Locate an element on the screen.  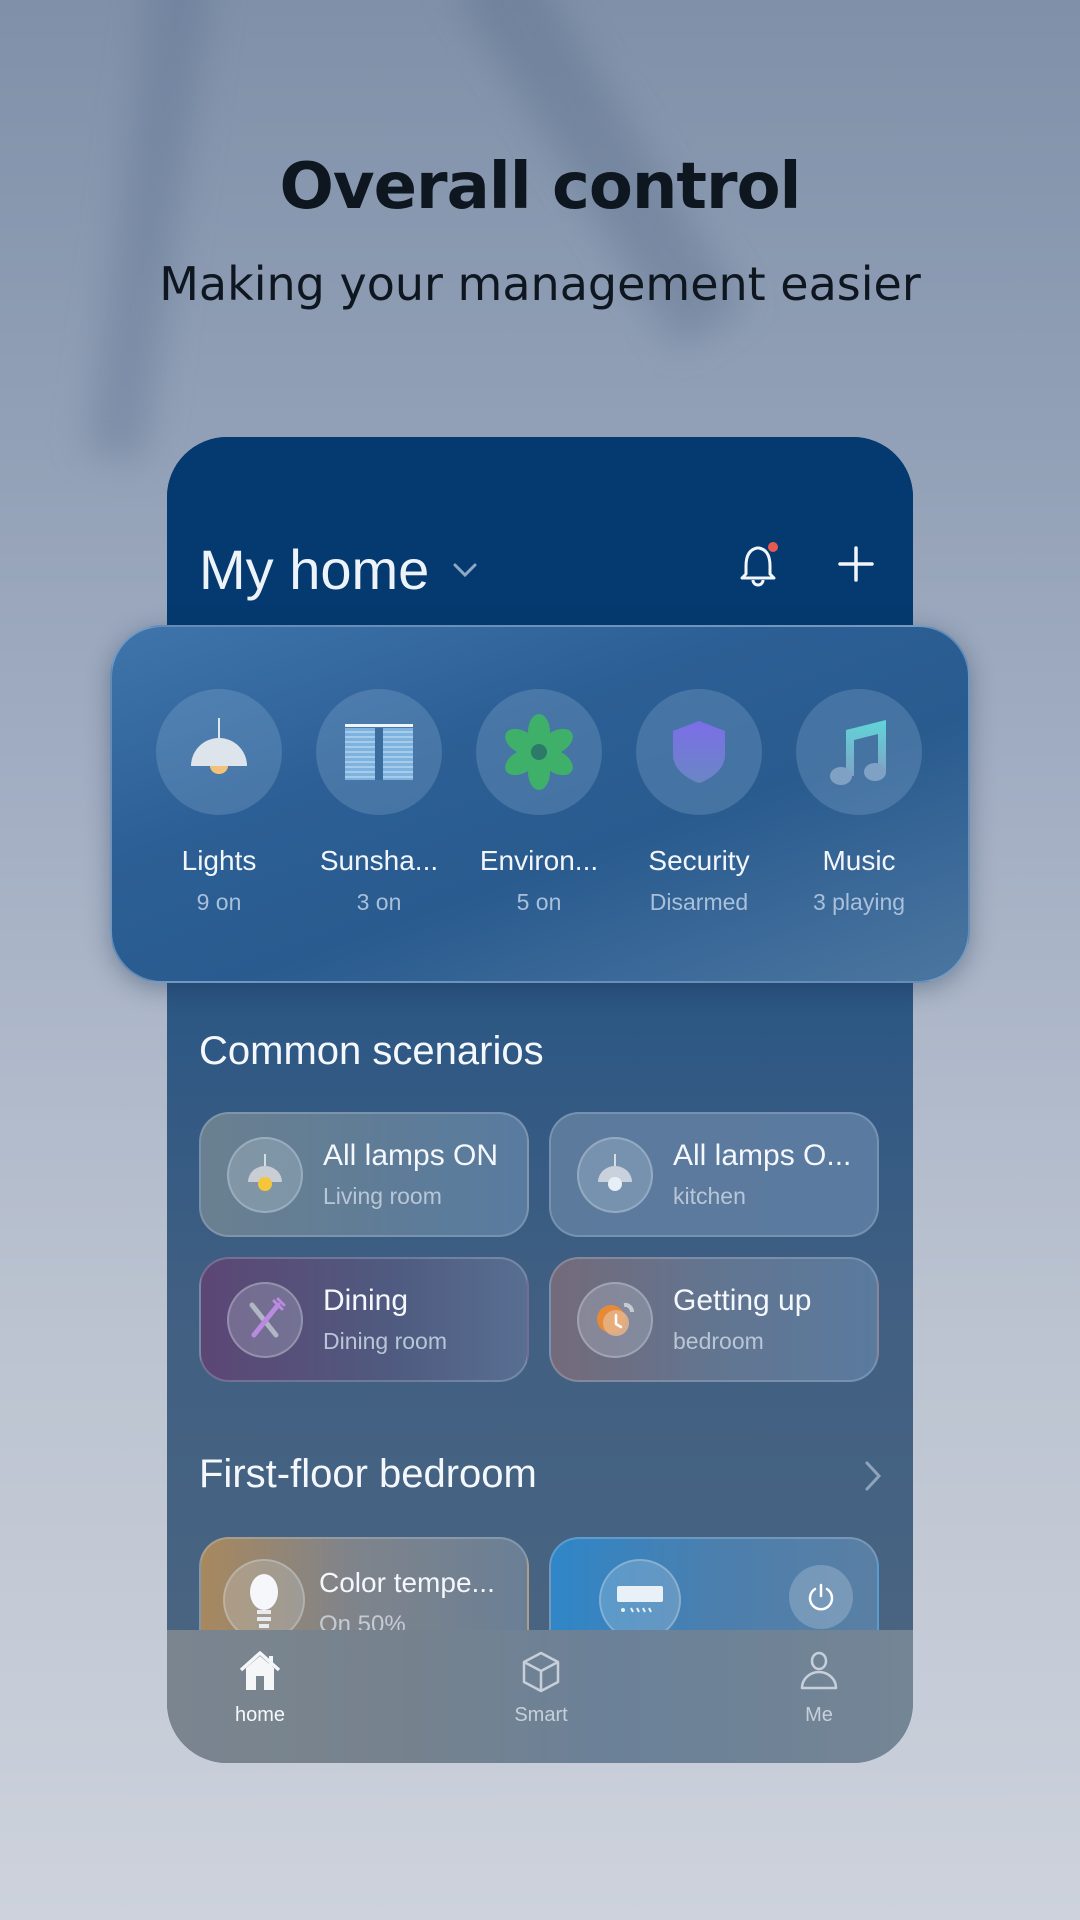
person-icon is located at coordinates (819, 1670).